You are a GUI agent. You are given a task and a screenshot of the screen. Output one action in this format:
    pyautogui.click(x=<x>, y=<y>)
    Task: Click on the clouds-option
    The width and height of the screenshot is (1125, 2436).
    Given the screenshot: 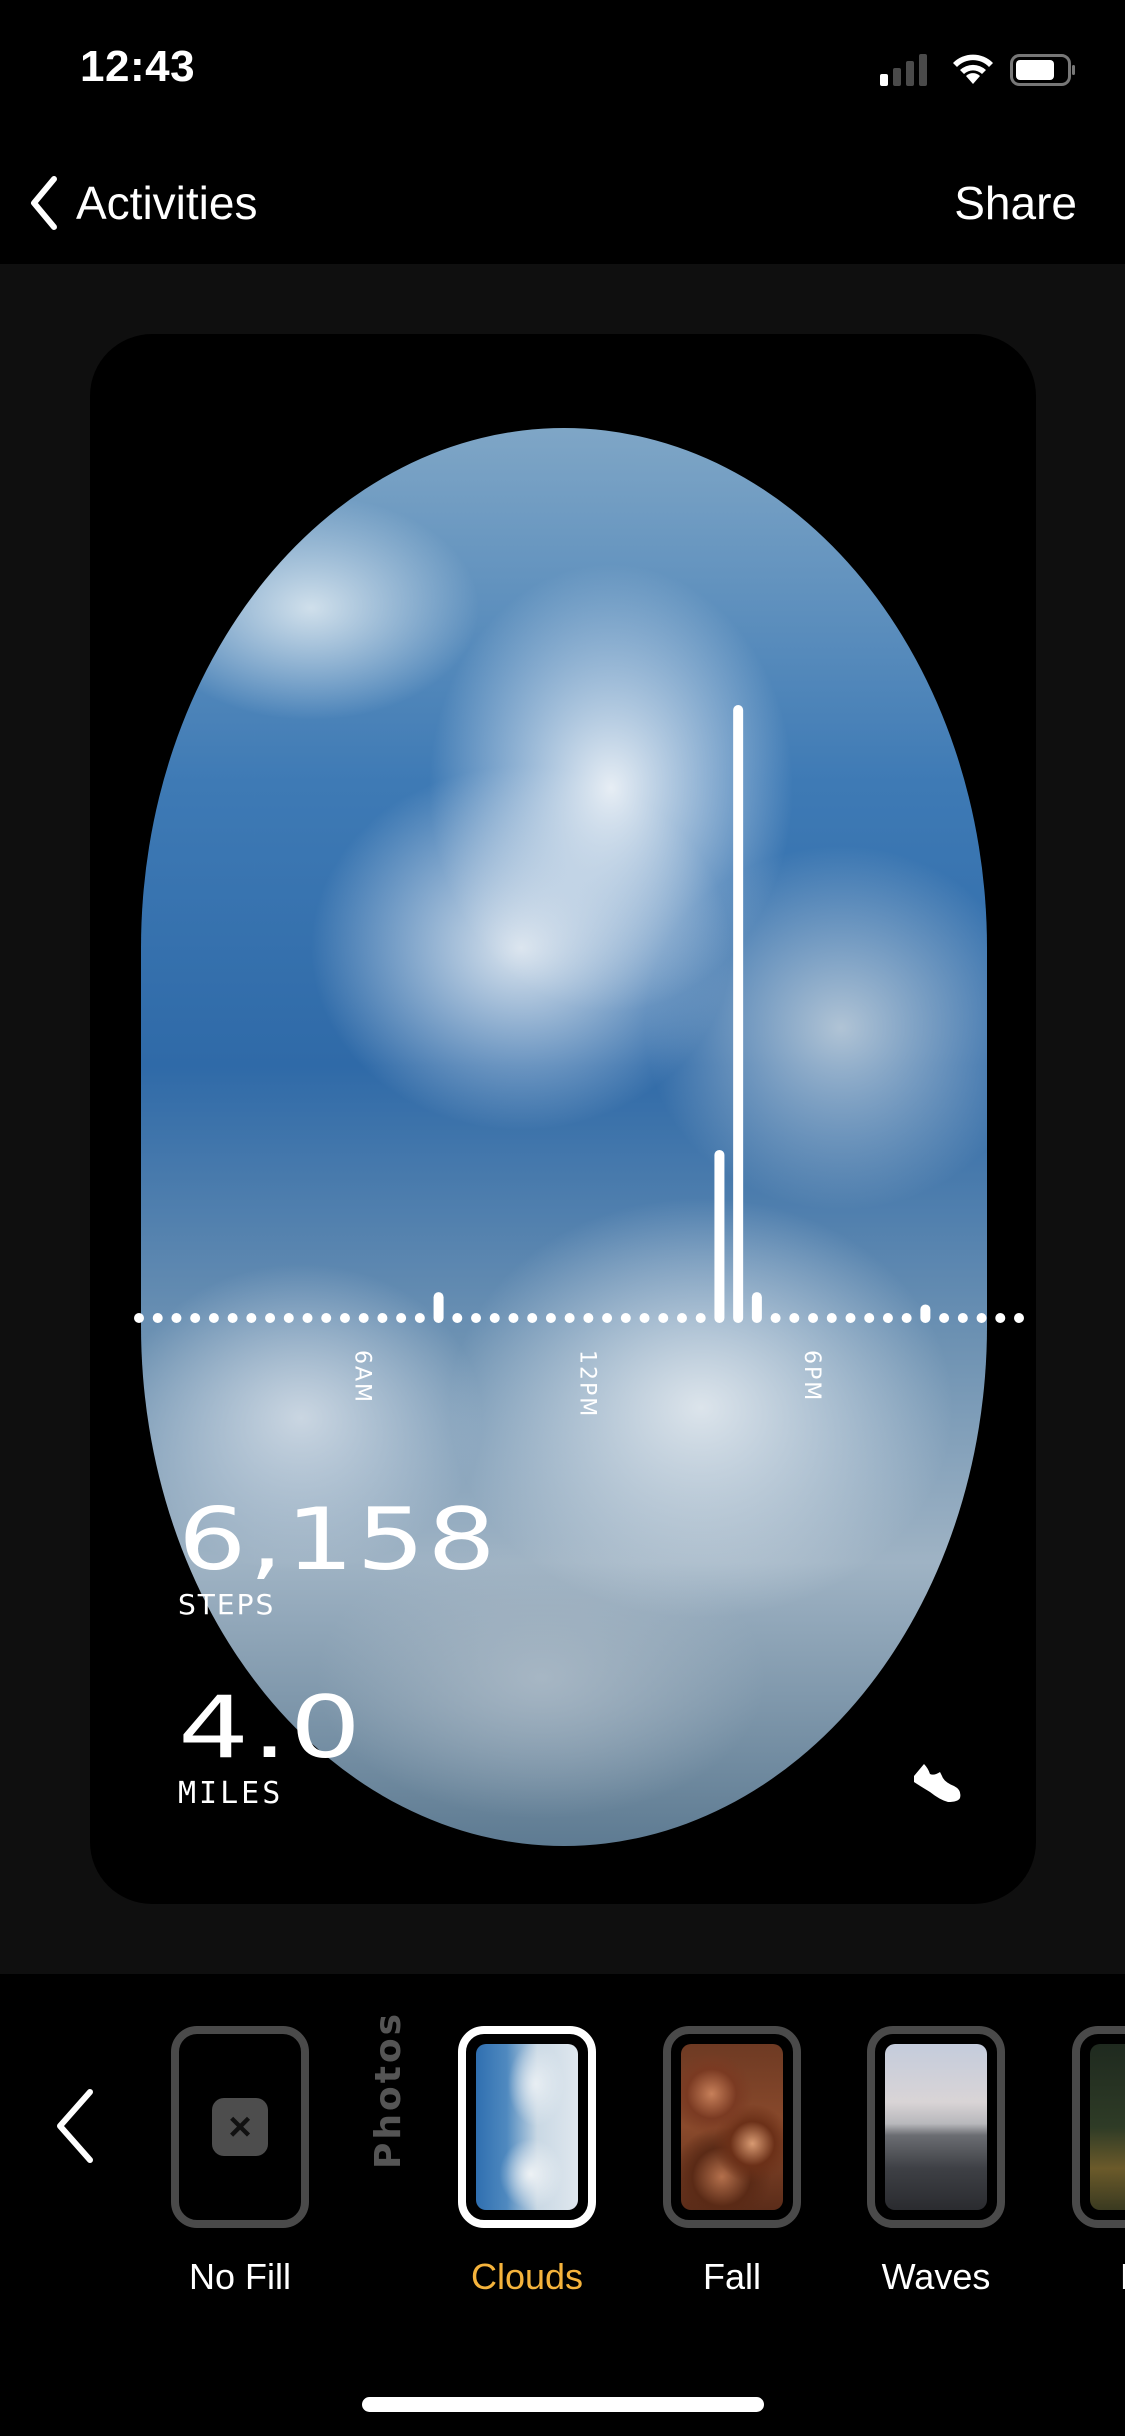 What is the action you would take?
    pyautogui.click(x=527, y=2127)
    